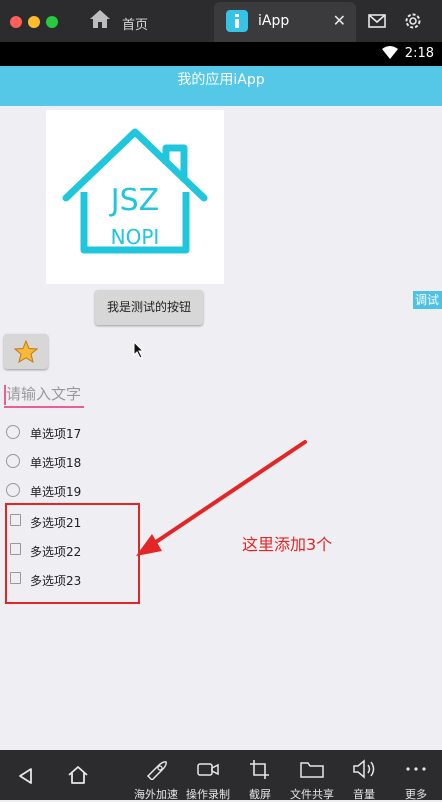 This screenshot has height=802, width=442. I want to click on back-icon, so click(26, 776).